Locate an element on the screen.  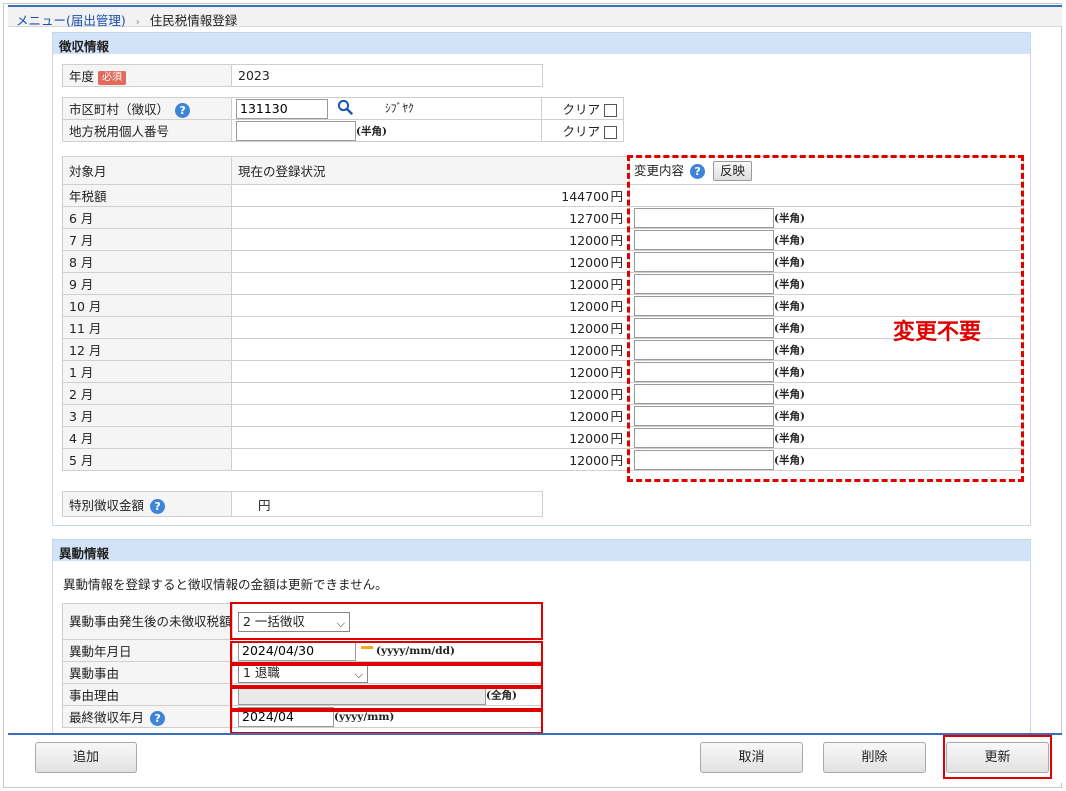
municipality-value-cell: ｼﾌﾞﾔｸ is located at coordinates (386, 108).